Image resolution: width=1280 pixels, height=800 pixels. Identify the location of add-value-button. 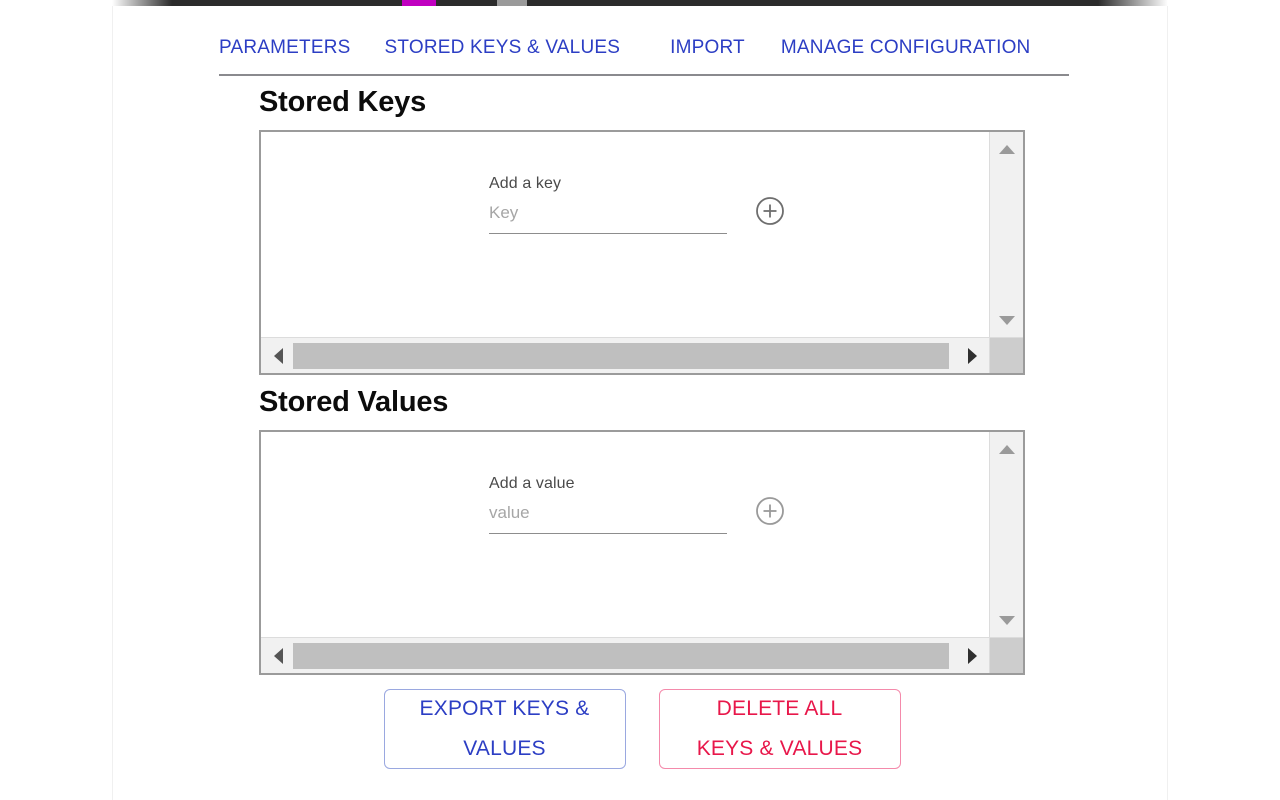
(770, 511).